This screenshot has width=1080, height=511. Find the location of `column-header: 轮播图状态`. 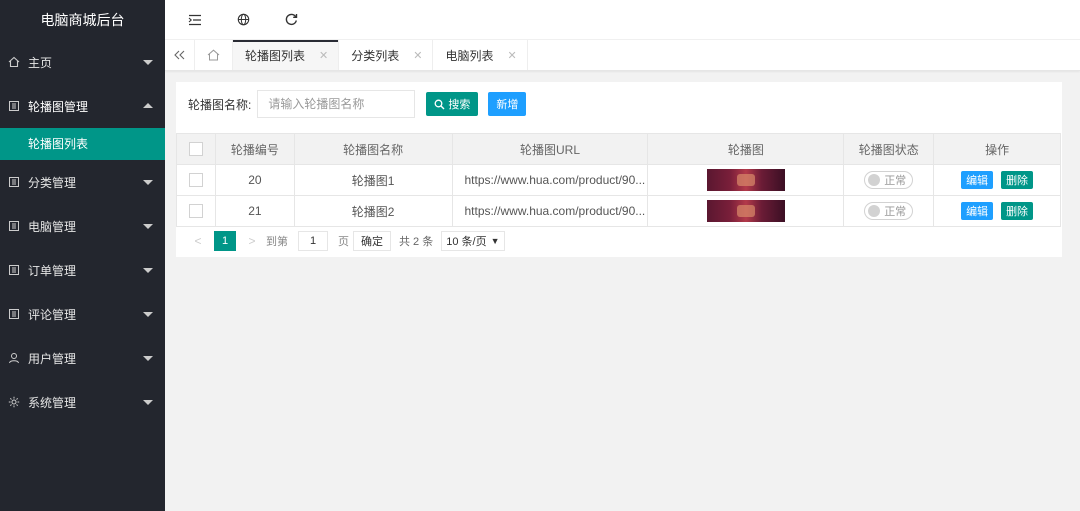

column-header: 轮播图状态 is located at coordinates (889, 149).